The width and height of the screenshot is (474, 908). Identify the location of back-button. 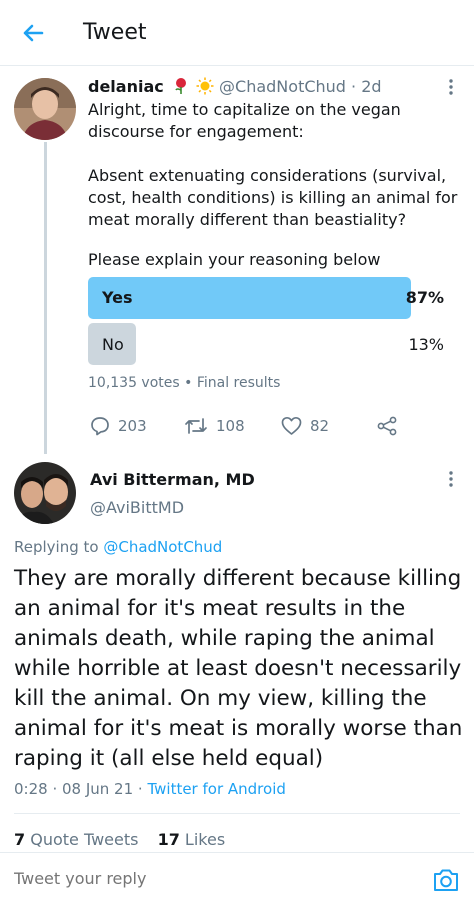
(33, 33).